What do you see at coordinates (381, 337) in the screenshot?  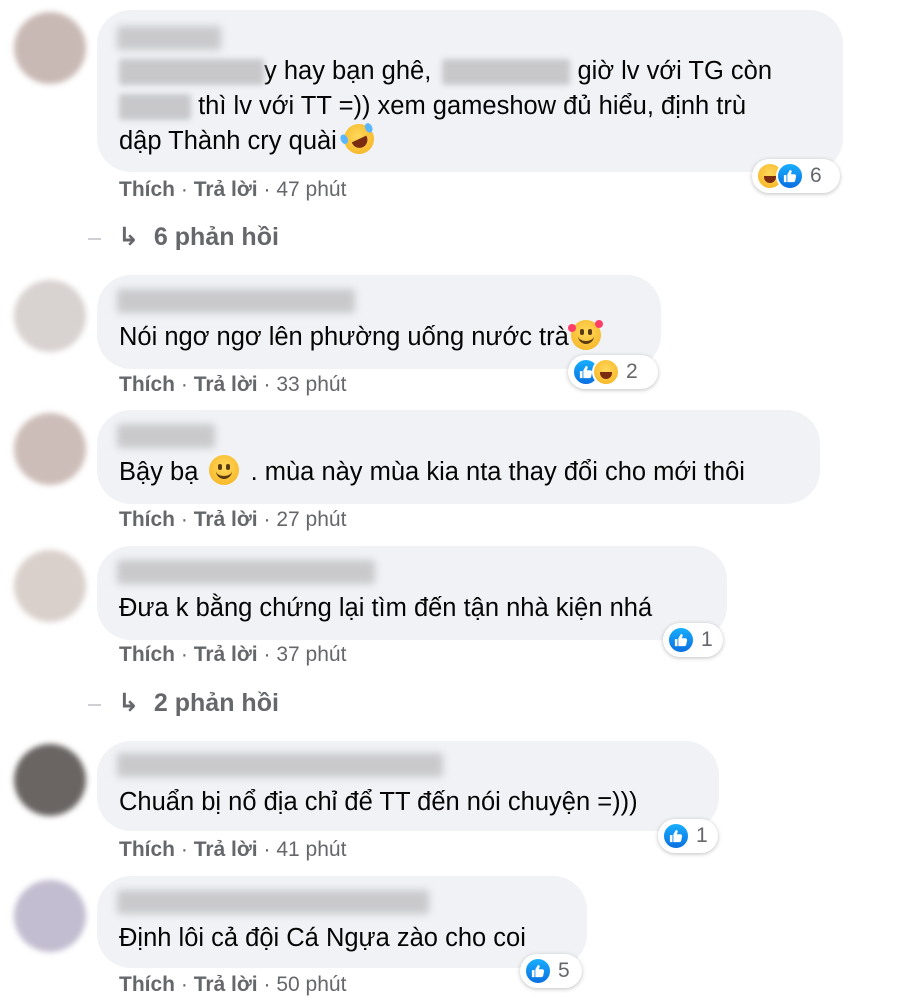 I see `comment-text: Nói ngơ ngơ lên phường uống nước trà` at bounding box center [381, 337].